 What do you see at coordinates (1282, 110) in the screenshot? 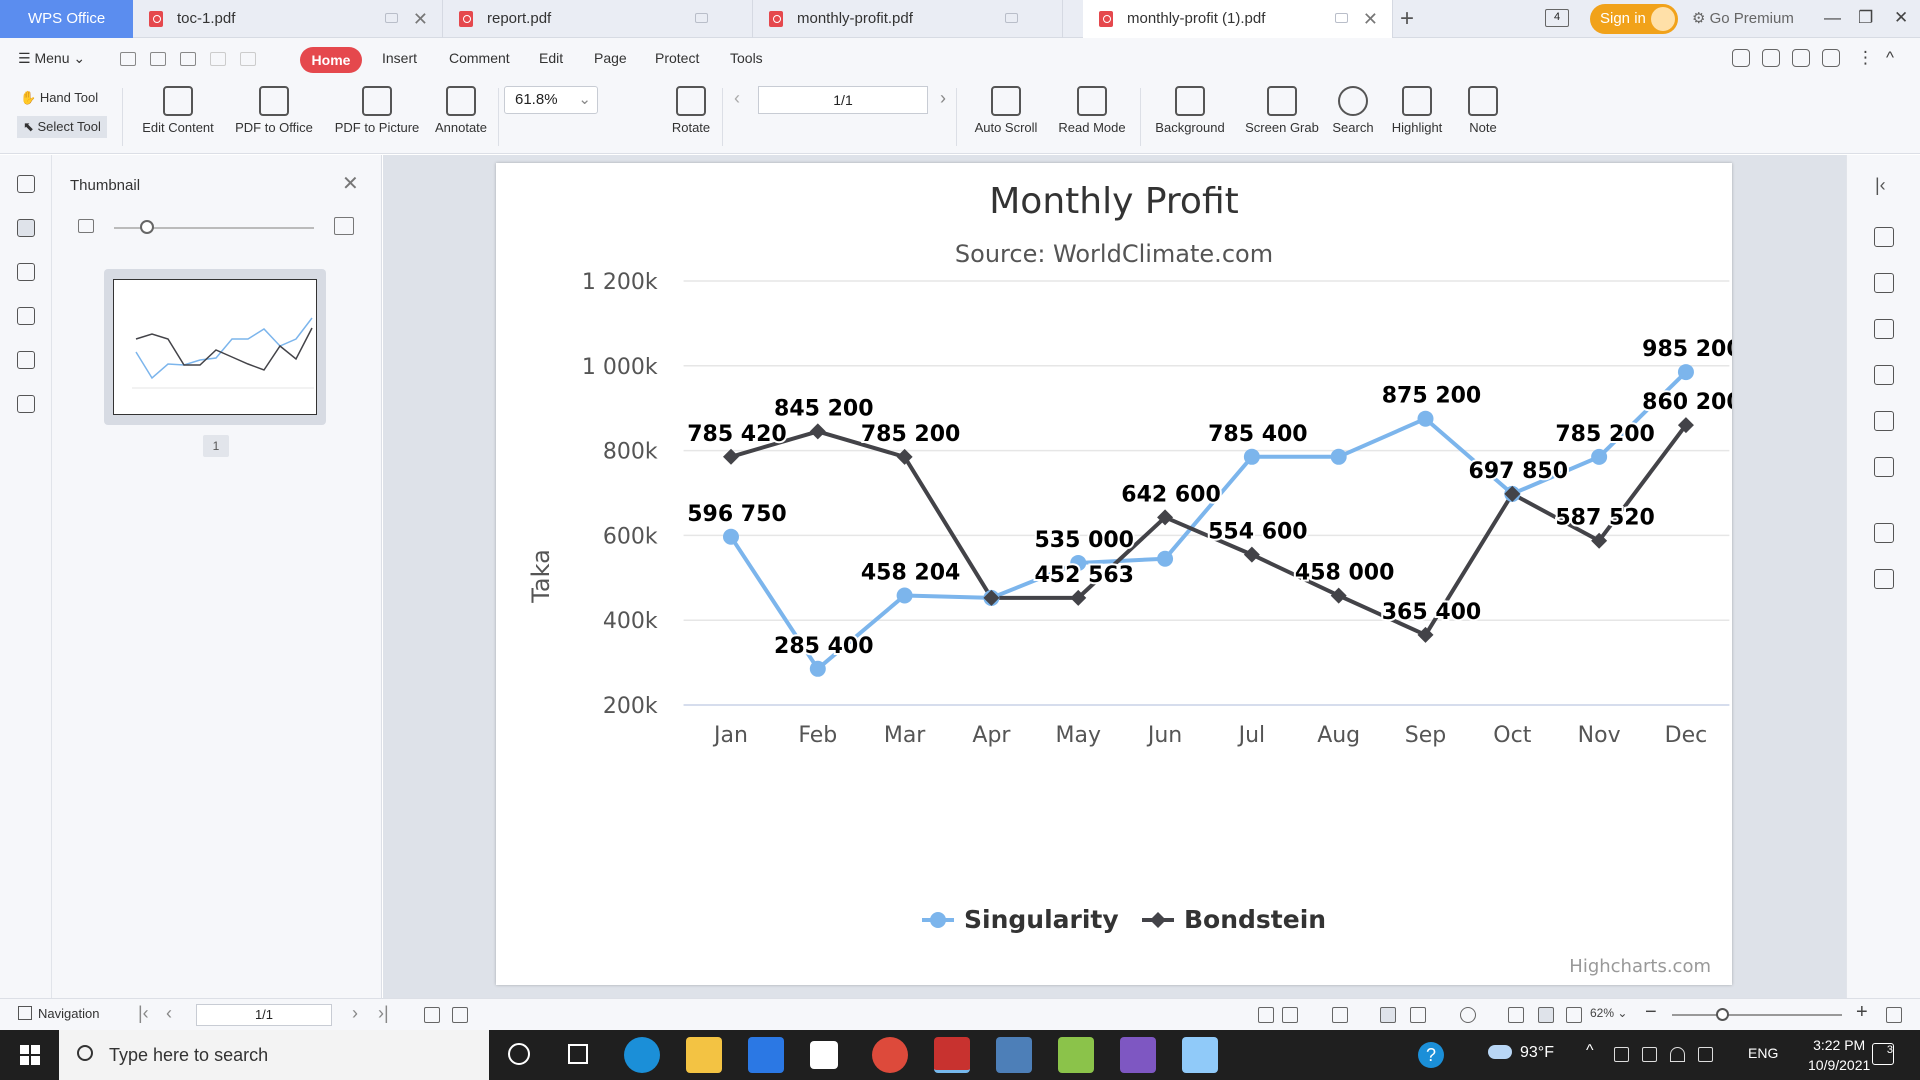
I see `screen-grab-button: Screen Grab` at bounding box center [1282, 110].